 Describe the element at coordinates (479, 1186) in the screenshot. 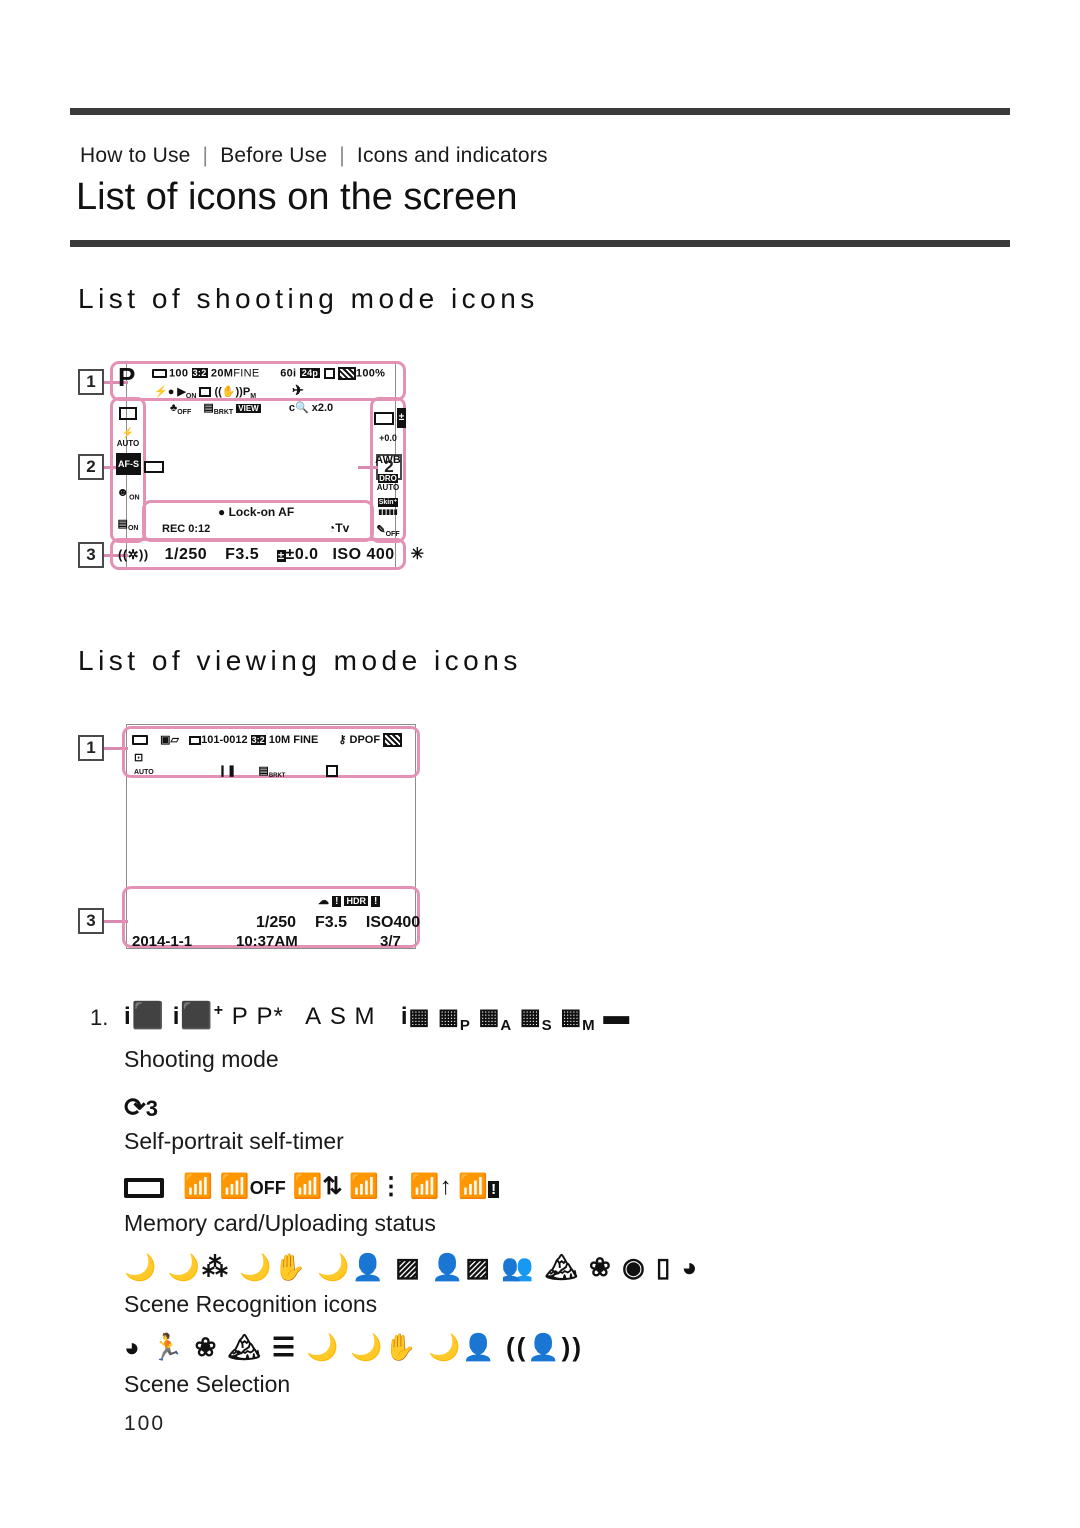

I see `wifi-card-error-icon: 📶!` at that location.